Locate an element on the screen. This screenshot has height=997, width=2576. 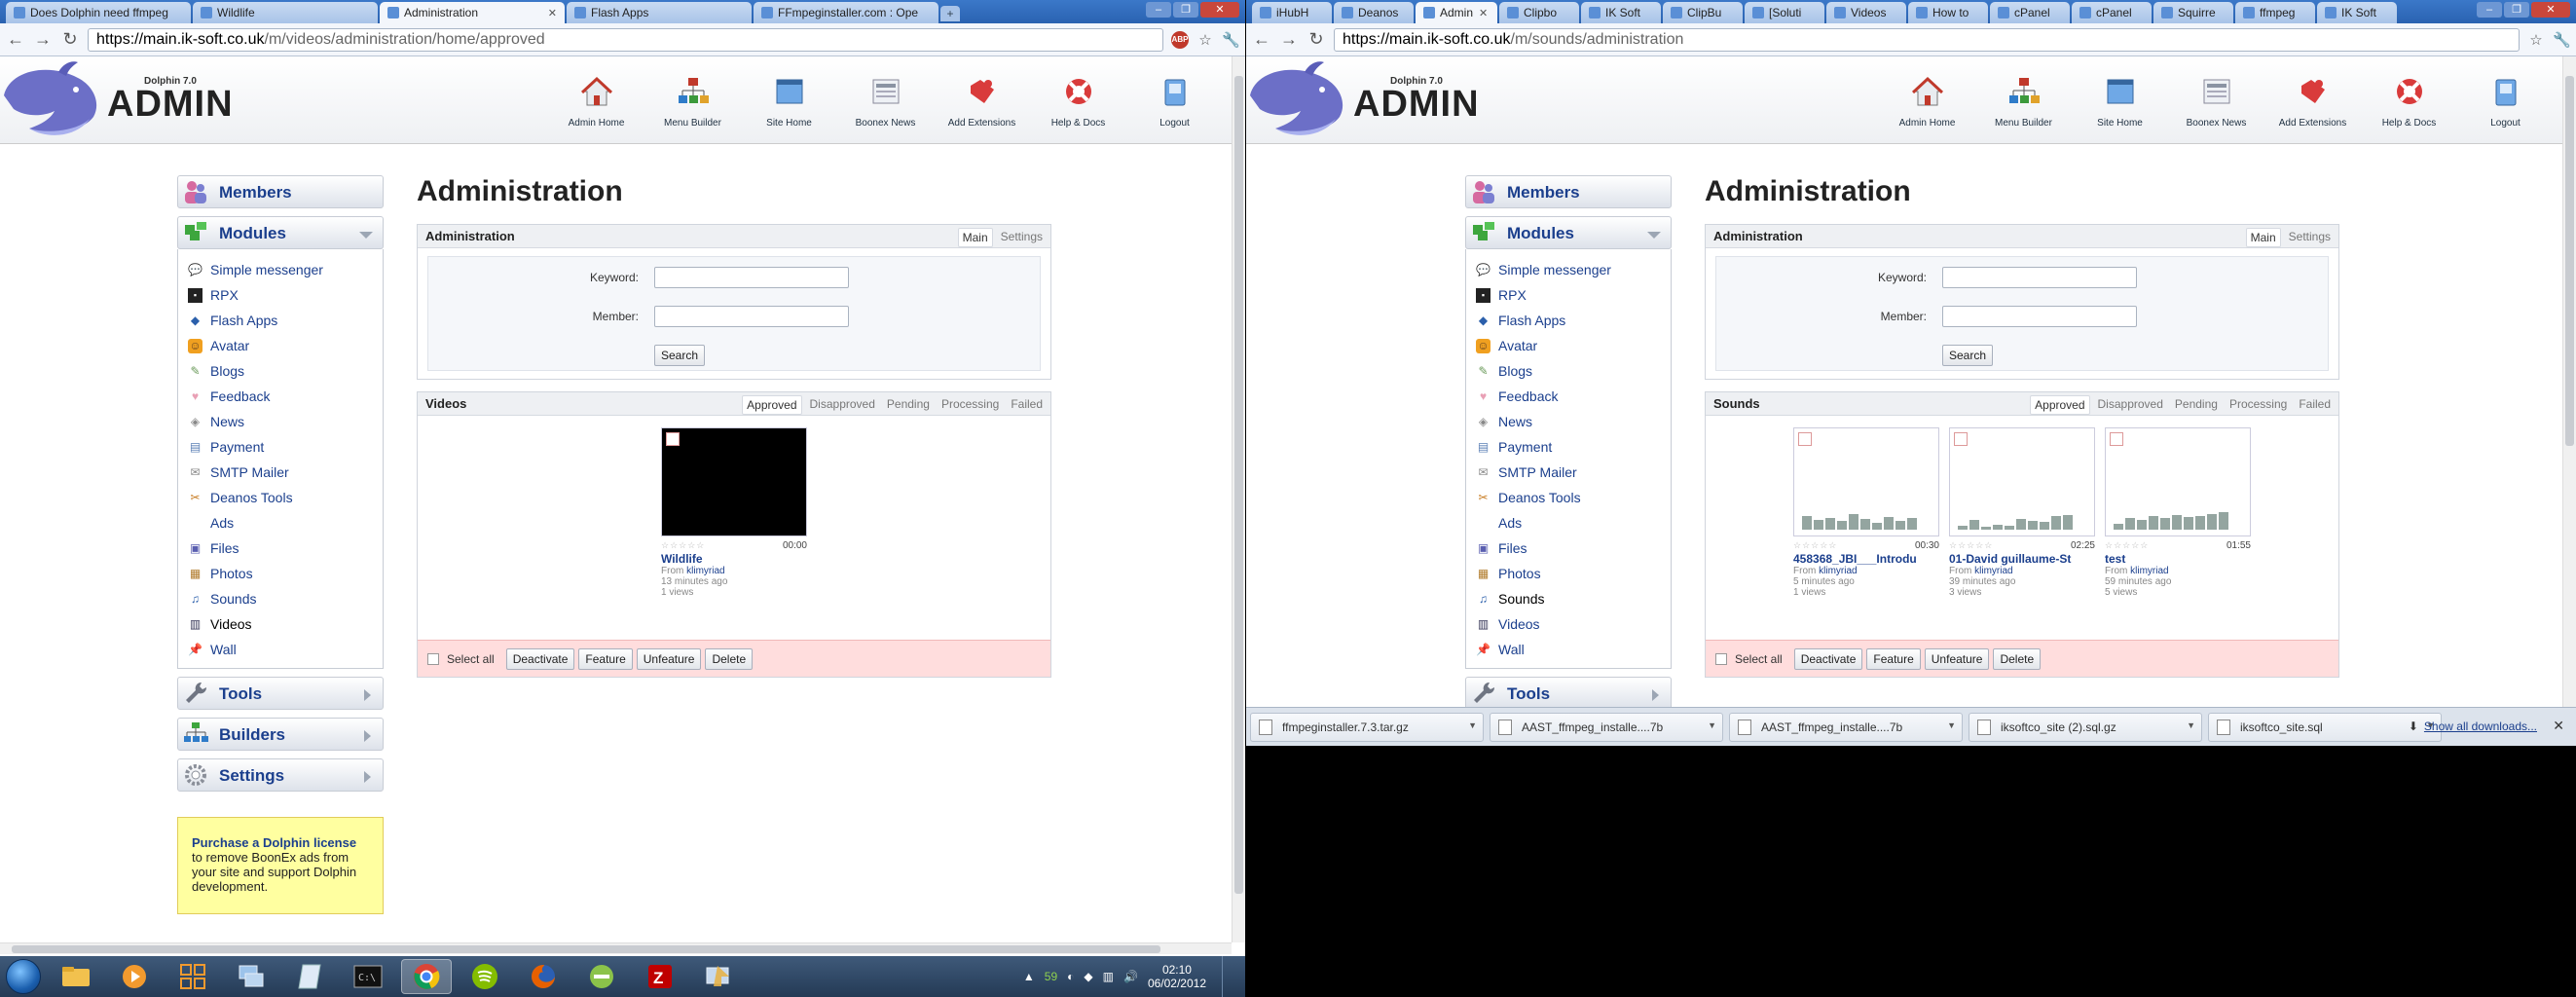
tray-app-icon: ◐ is located at coordinates (1070, 976).